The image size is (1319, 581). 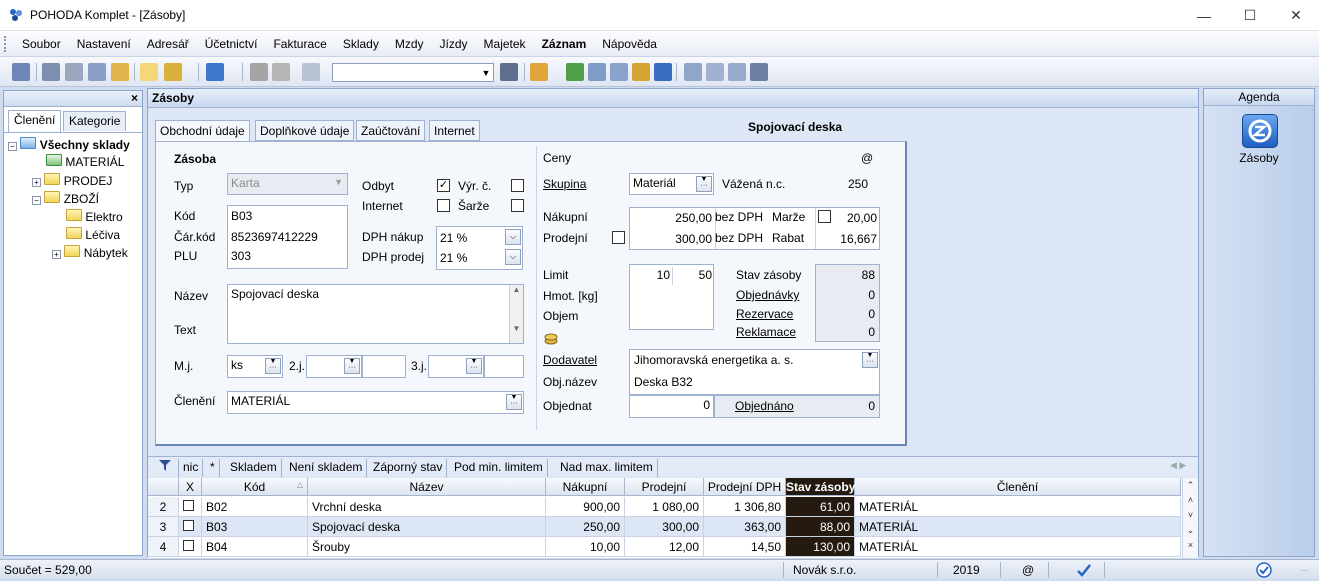 What do you see at coordinates (191, 468) in the screenshot?
I see `filter-nic: nic` at bounding box center [191, 468].